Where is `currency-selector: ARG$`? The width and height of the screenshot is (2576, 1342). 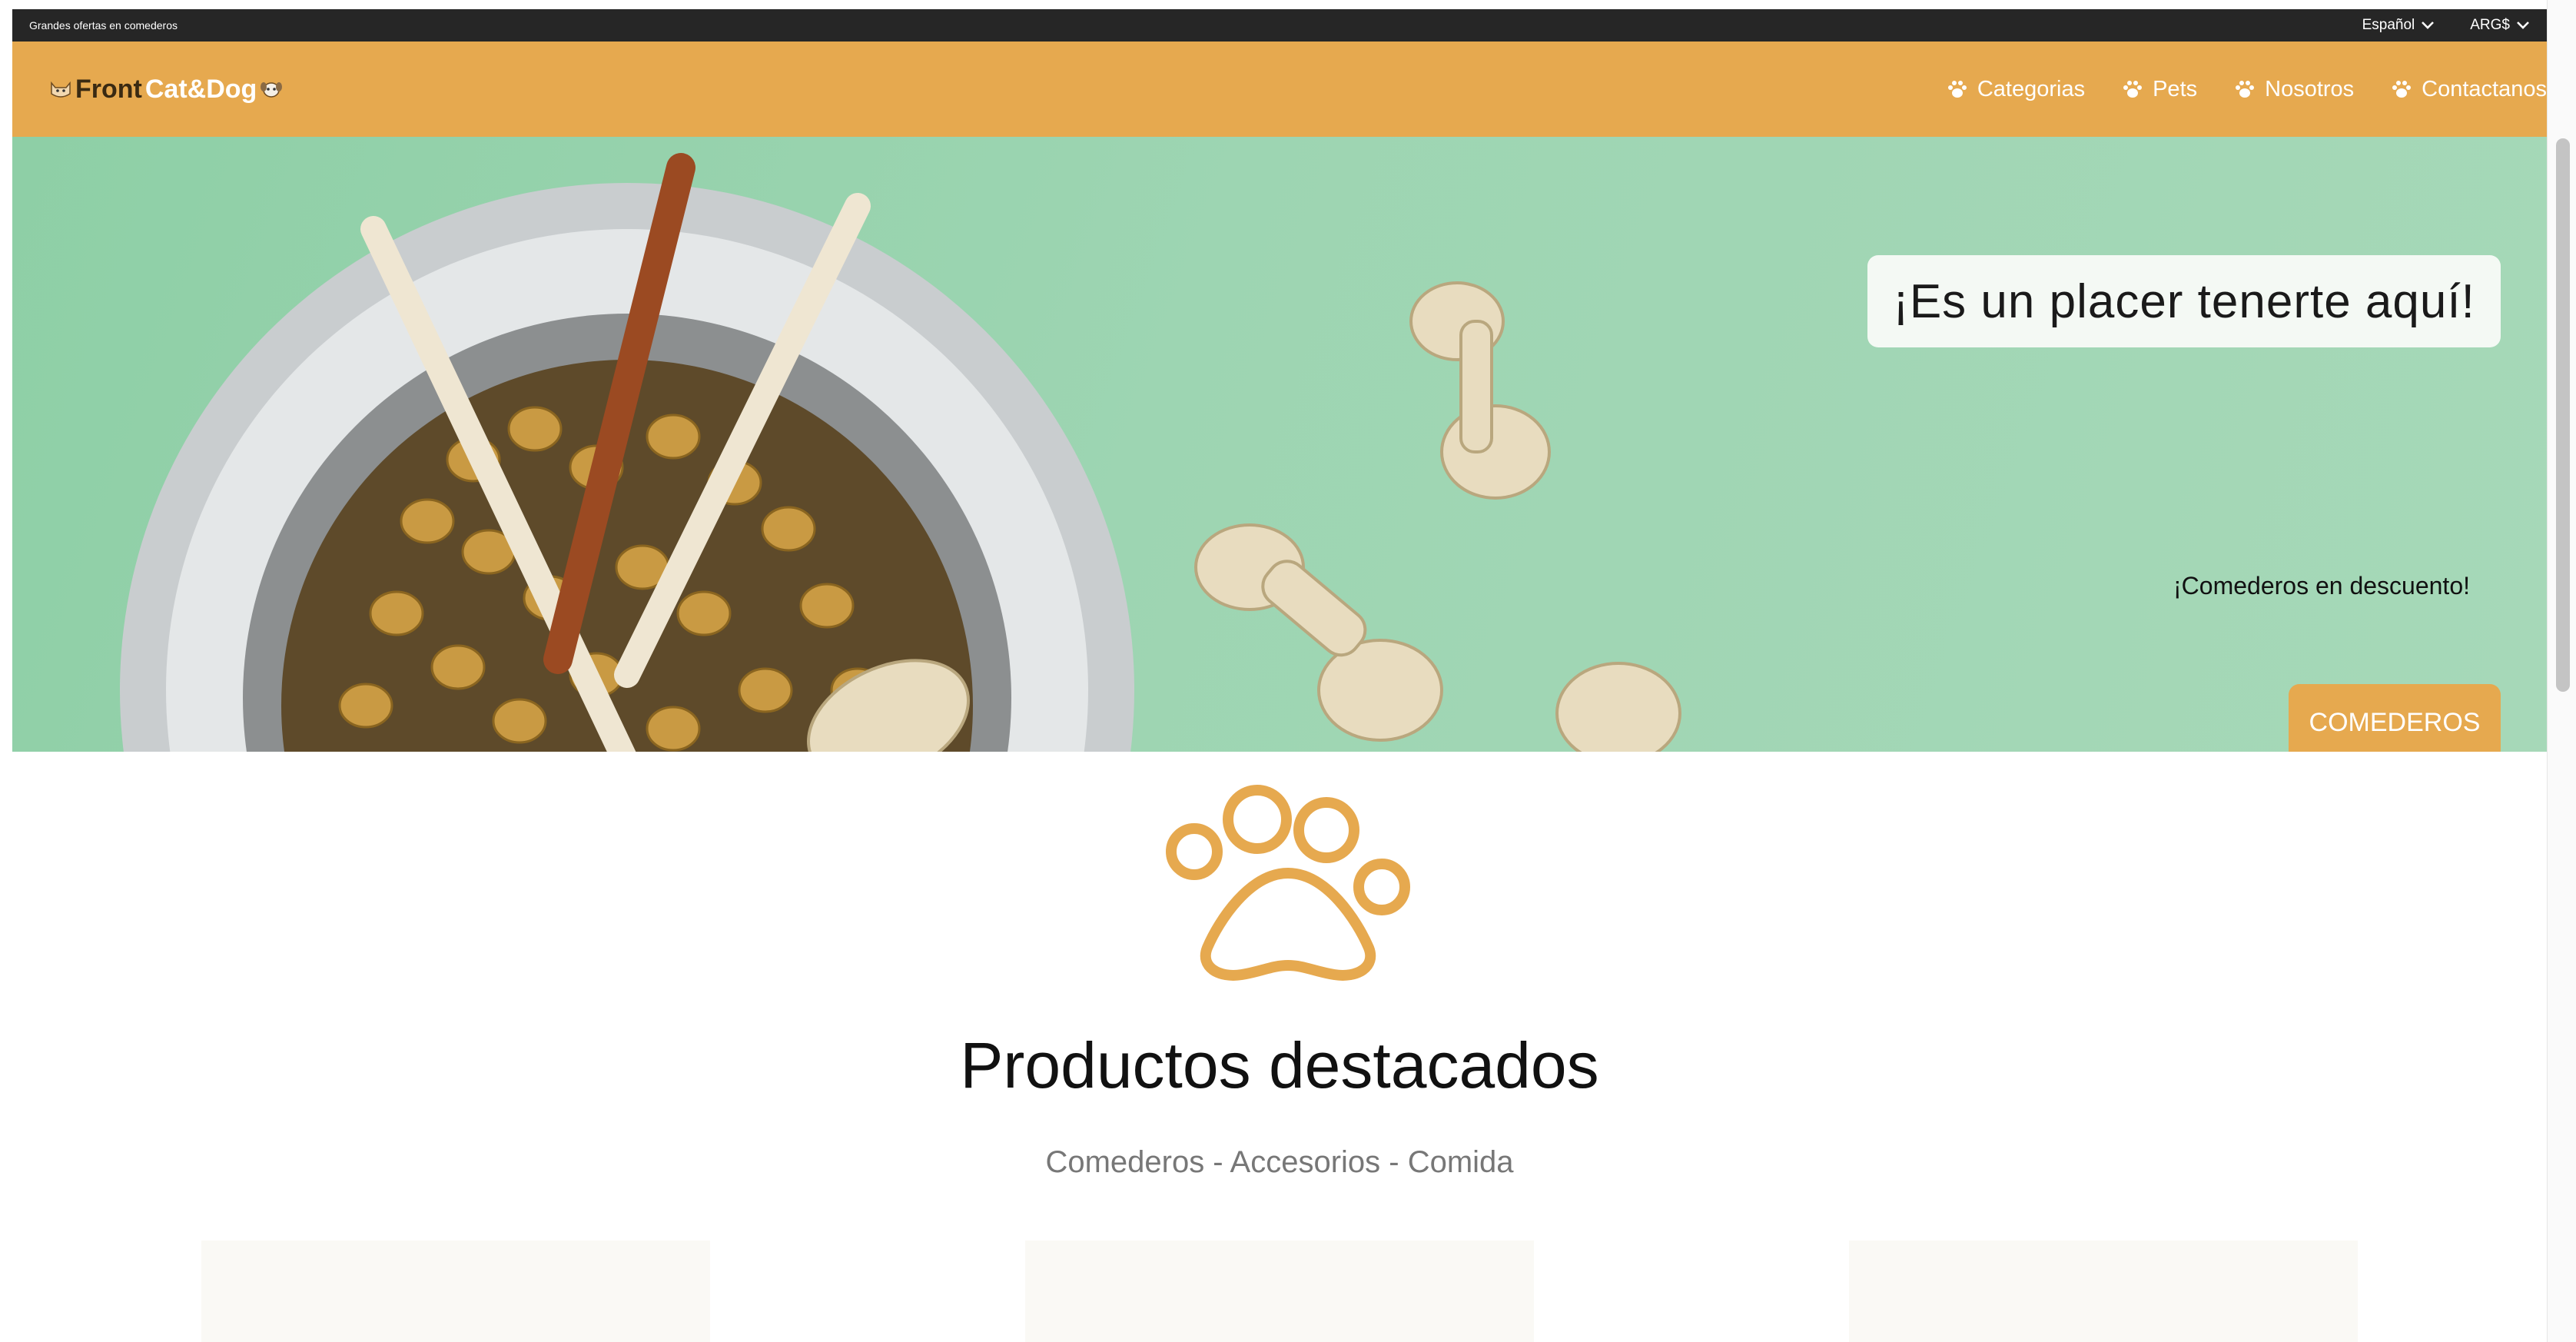 currency-selector: ARG$ is located at coordinates (2500, 25).